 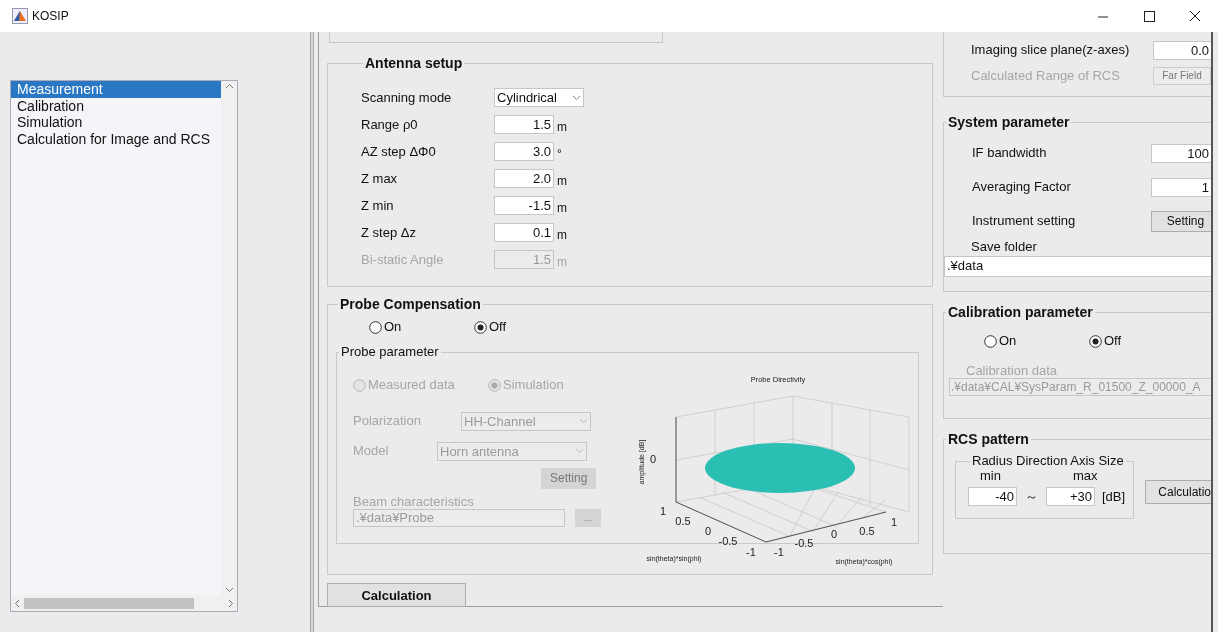 What do you see at coordinates (1048, 461) in the screenshot?
I see `panel-title: Radius Direction Axis Size` at bounding box center [1048, 461].